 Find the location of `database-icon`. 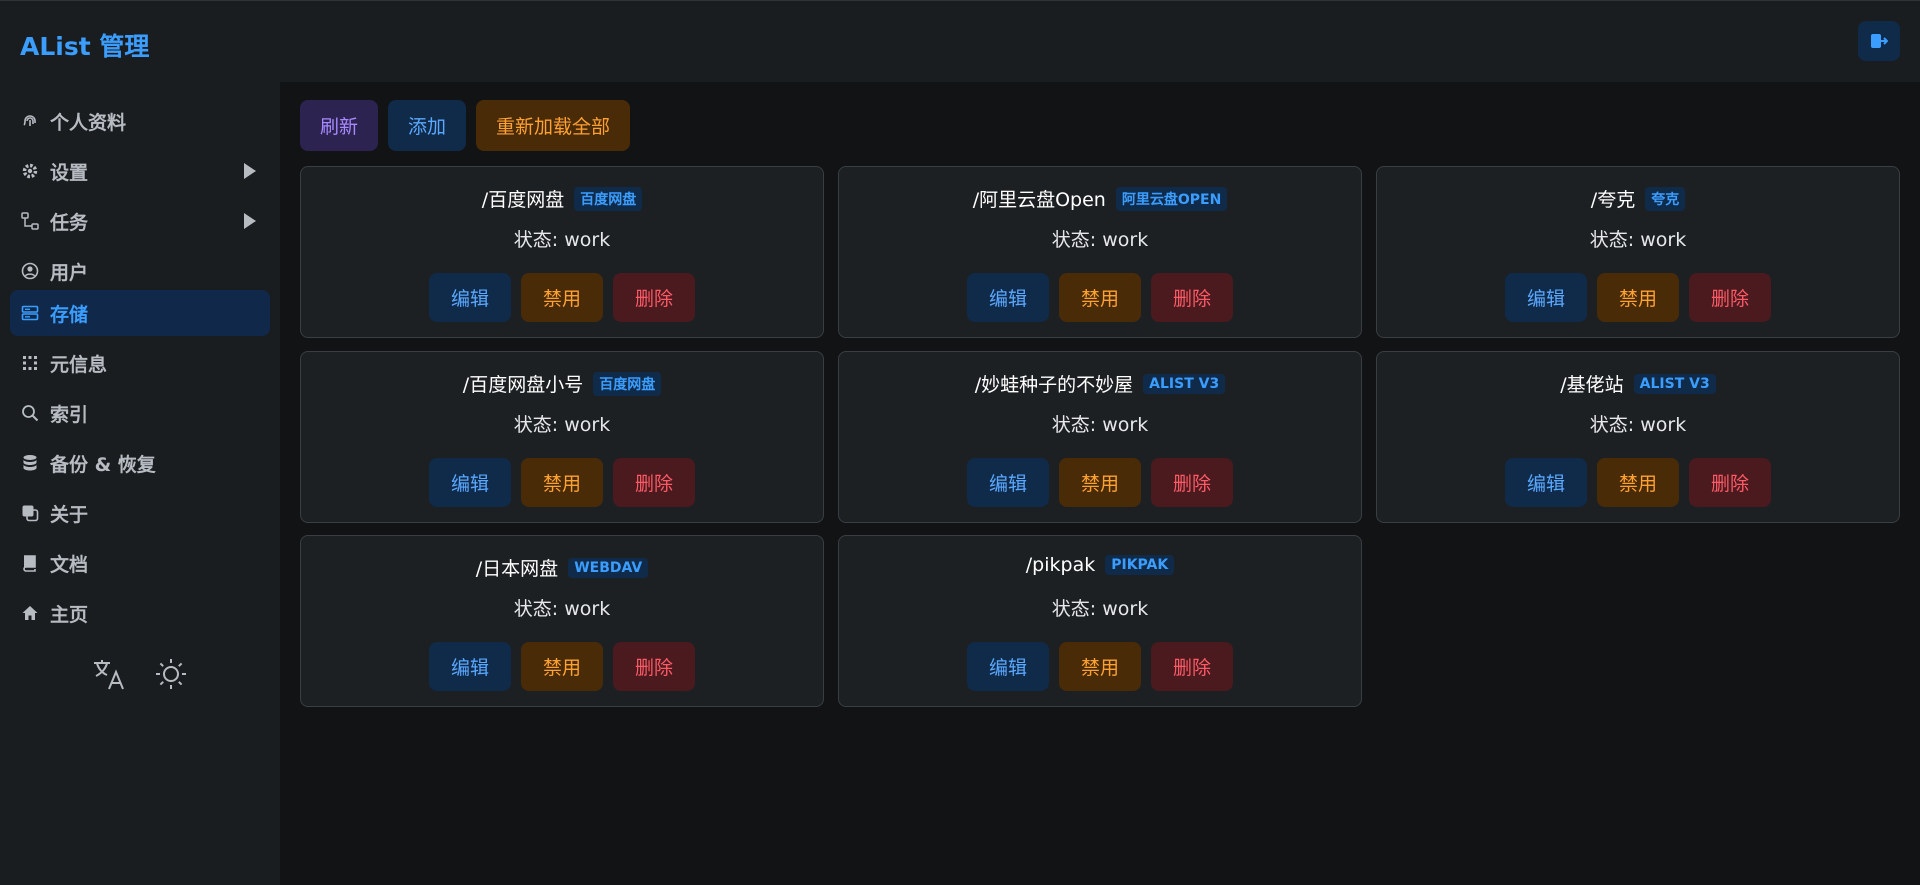

database-icon is located at coordinates (30, 463).